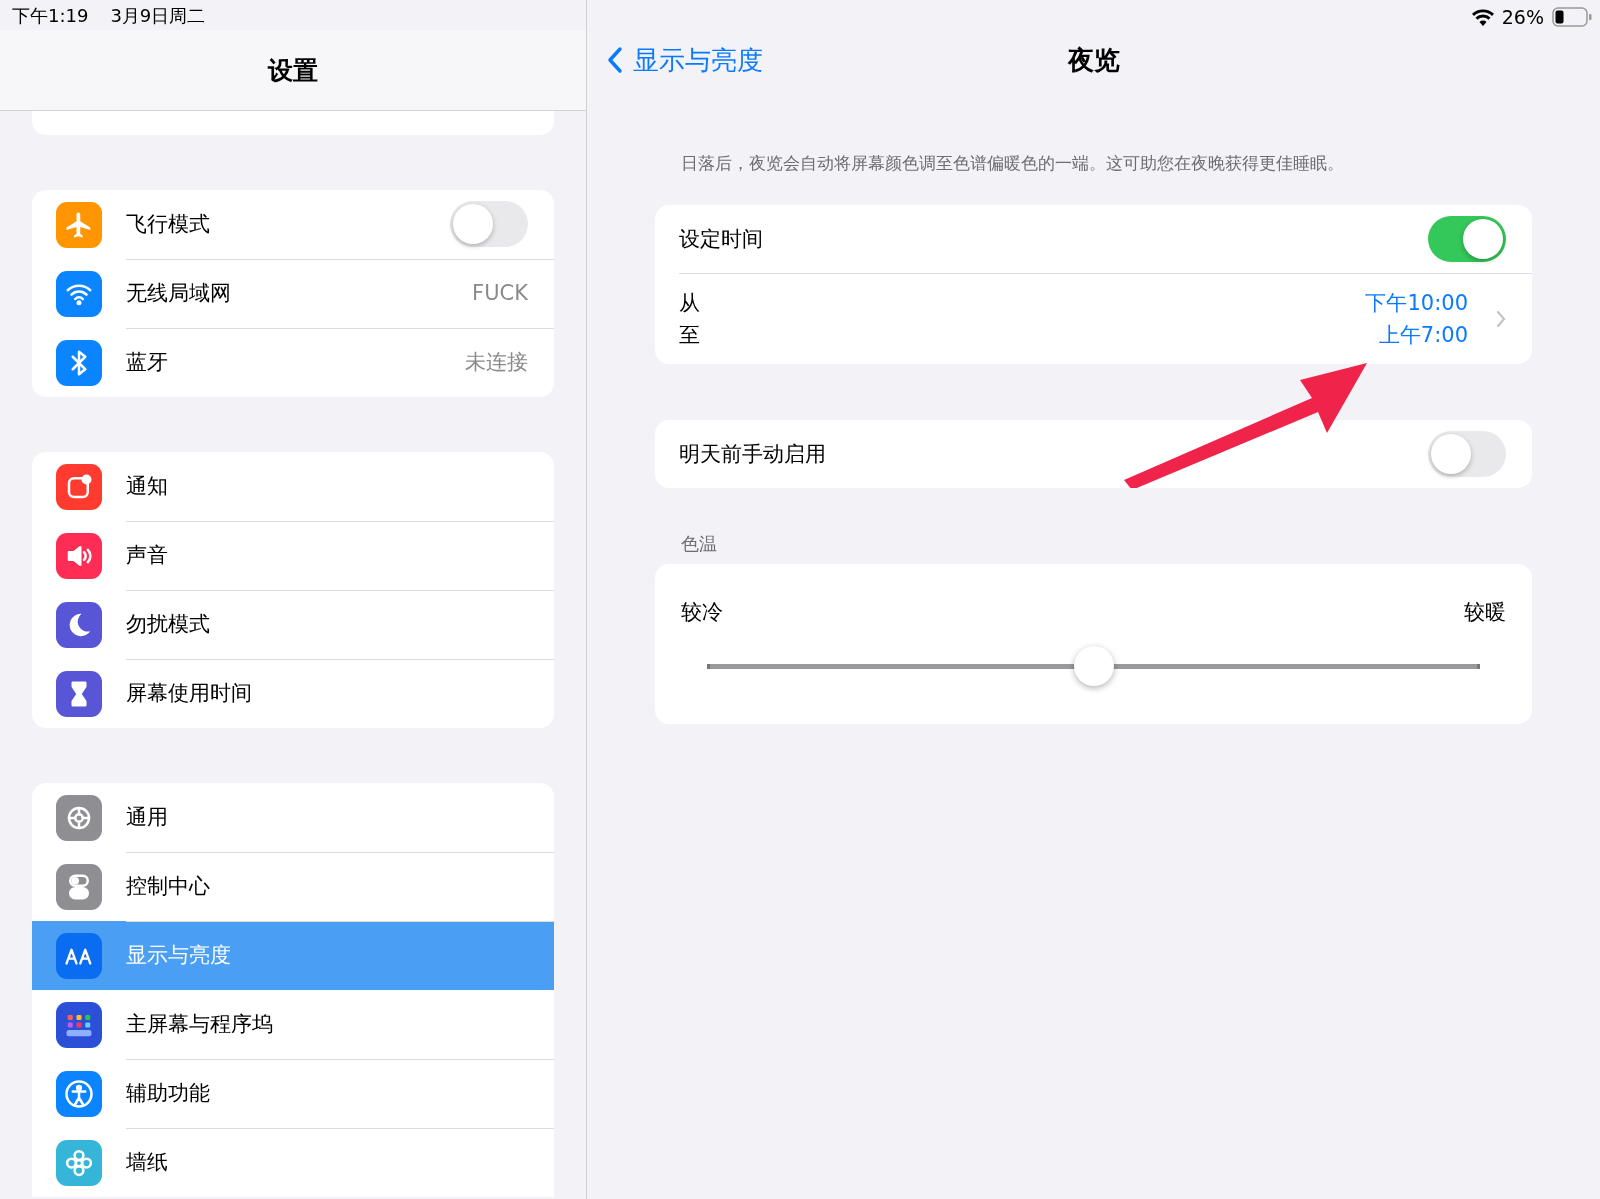  I want to click on from-label: 从, so click(689, 303).